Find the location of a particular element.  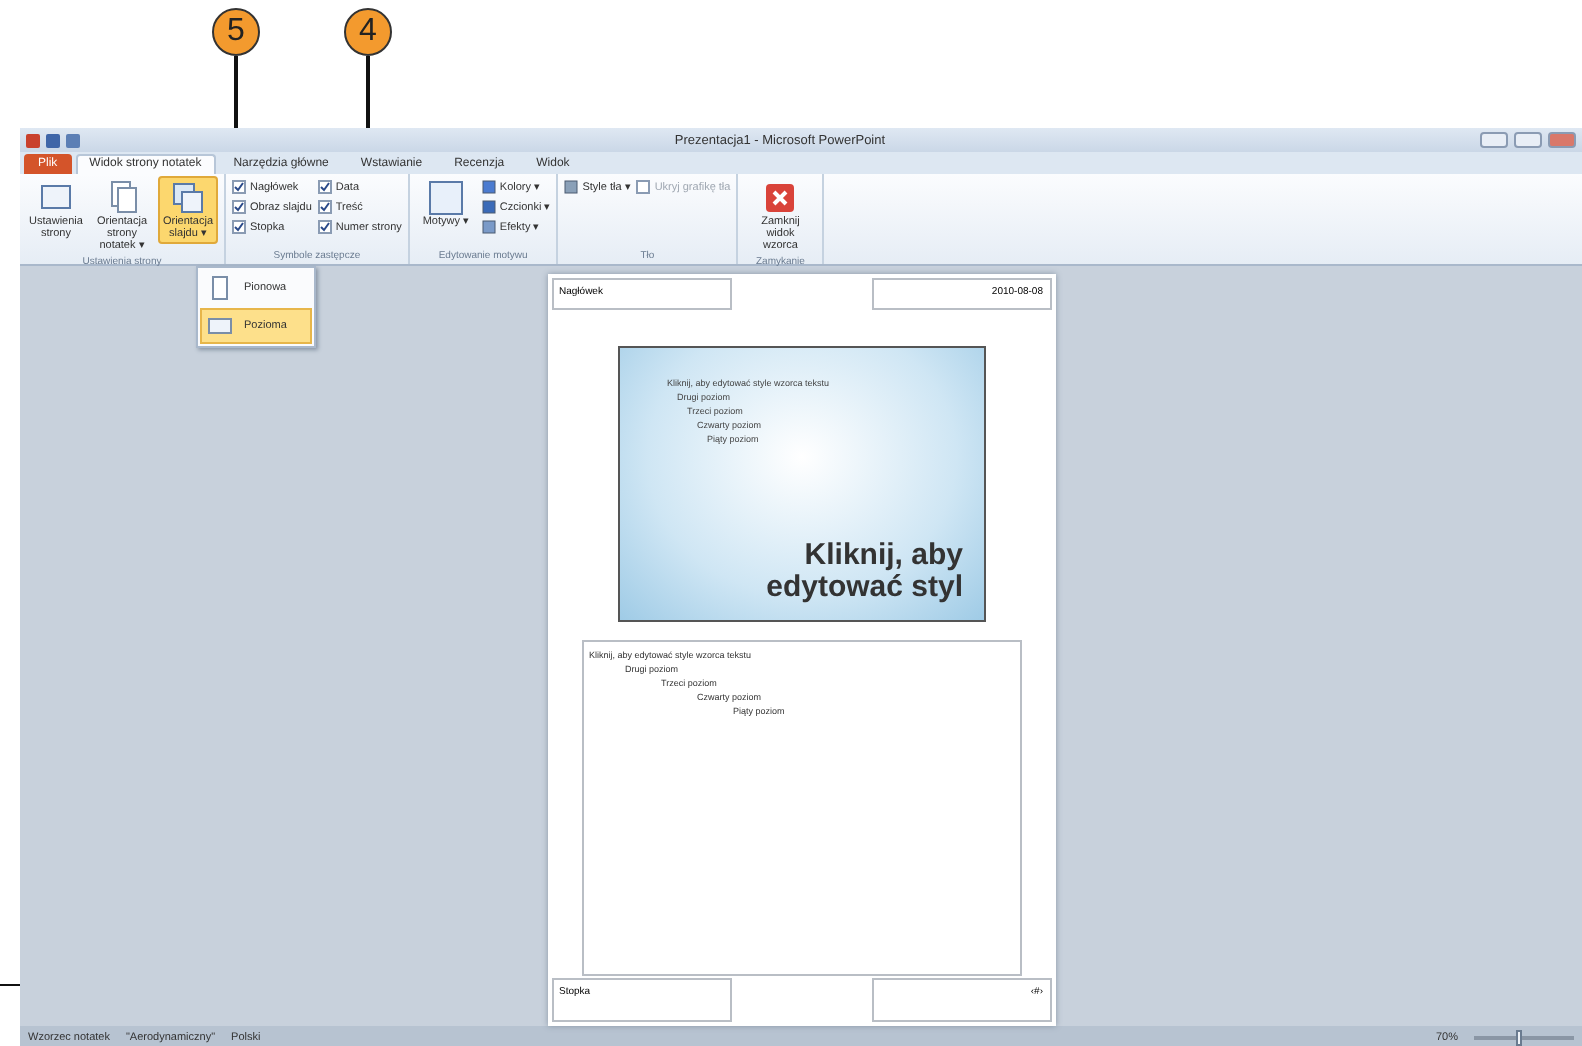

callout-number: 4 is located at coordinates (368, 32).